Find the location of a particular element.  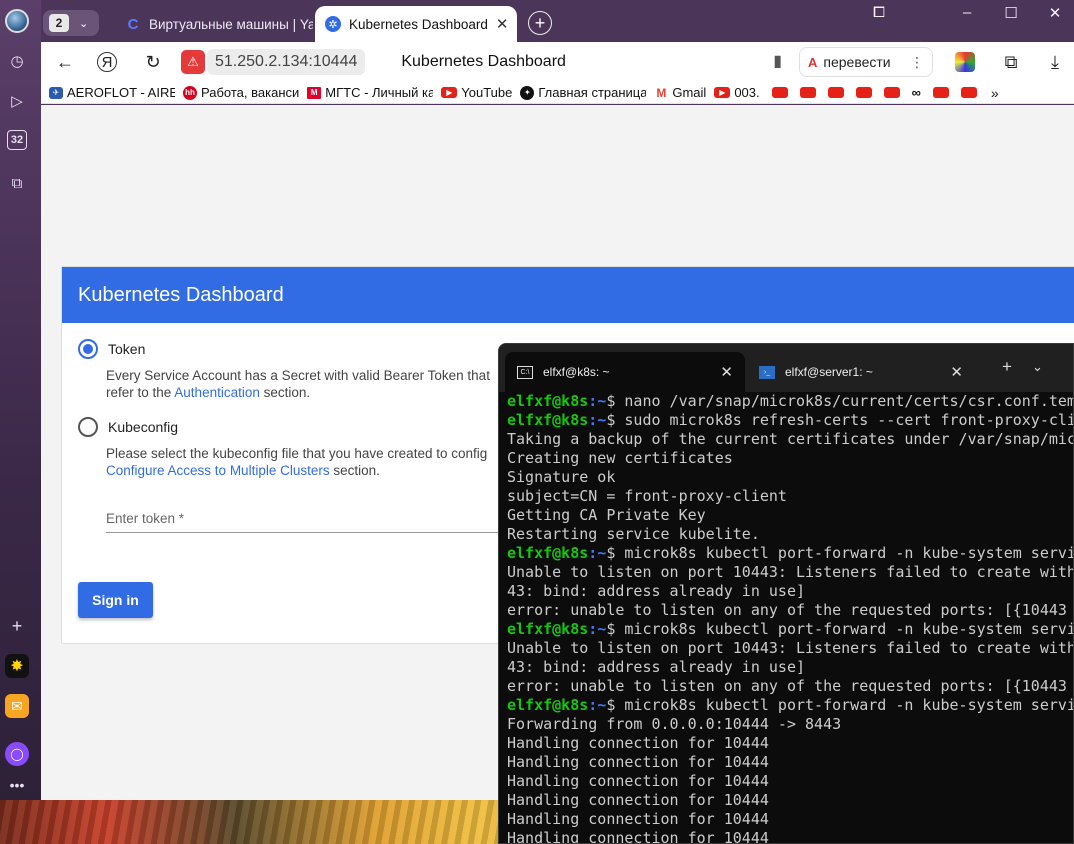

bookmark-mgts: М МГТС - Личный ка is located at coordinates (370, 92).